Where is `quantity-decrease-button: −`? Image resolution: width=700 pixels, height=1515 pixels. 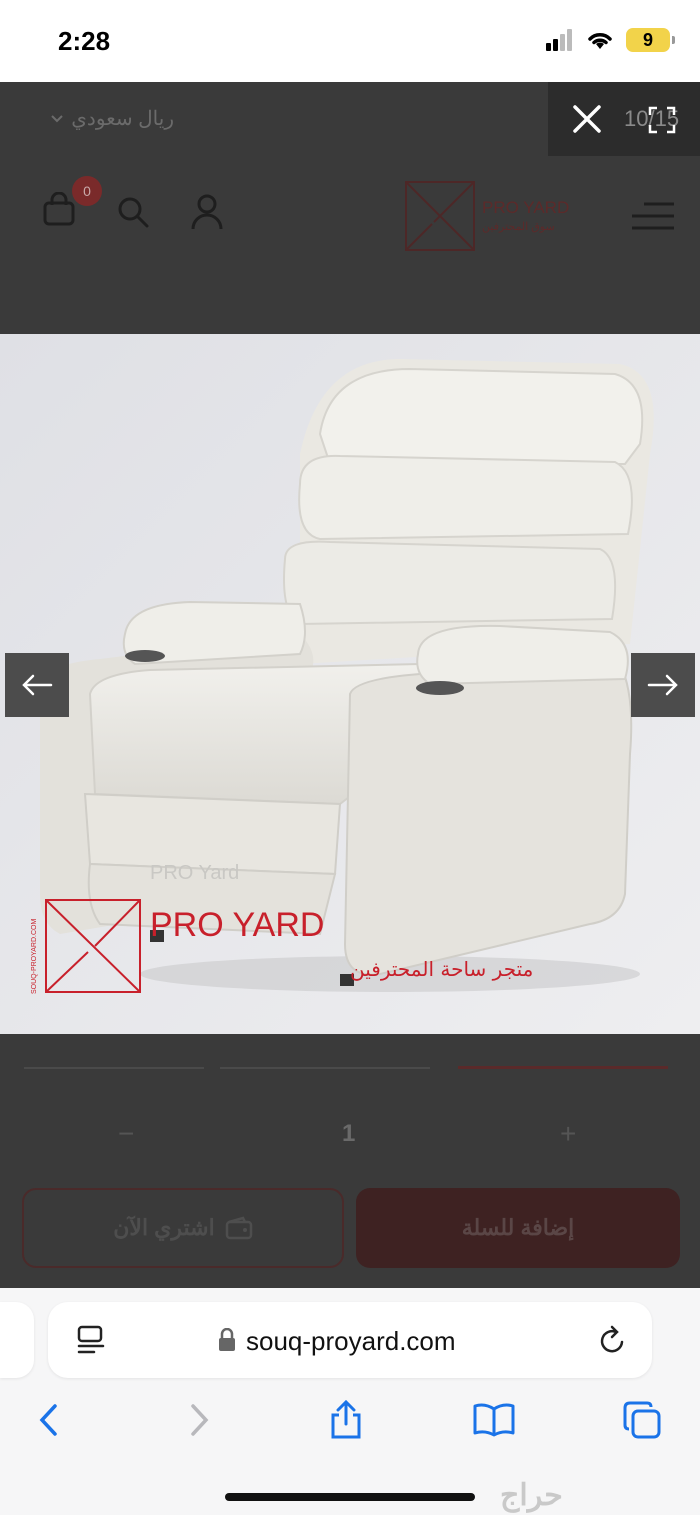
quantity-decrease-button: − is located at coordinates (126, 1134).